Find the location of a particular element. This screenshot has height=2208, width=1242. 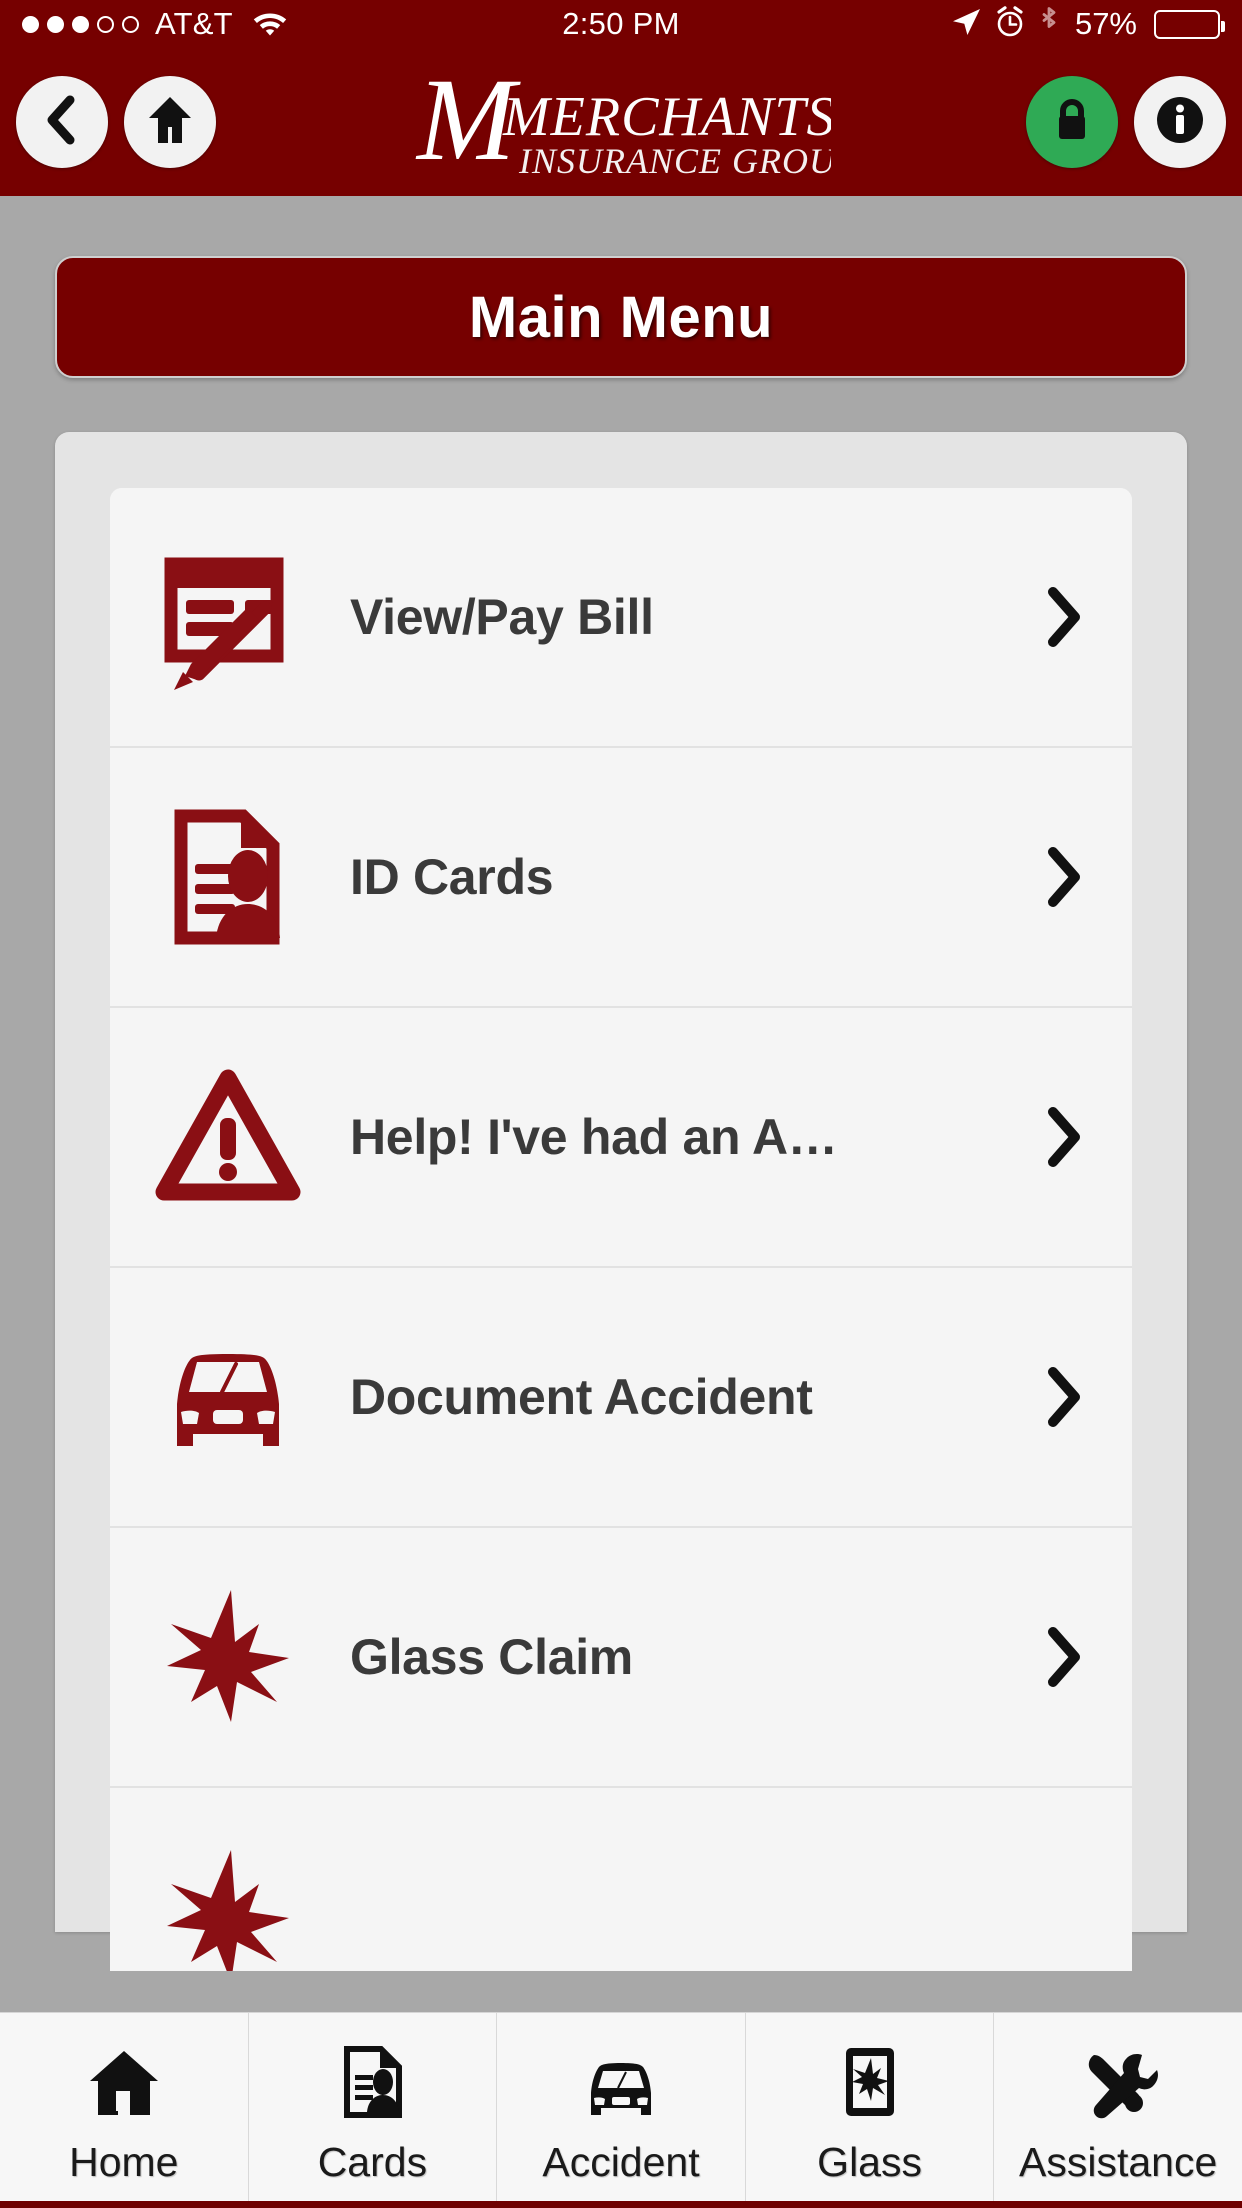

tab-label: Glass is located at coordinates (869, 2162).